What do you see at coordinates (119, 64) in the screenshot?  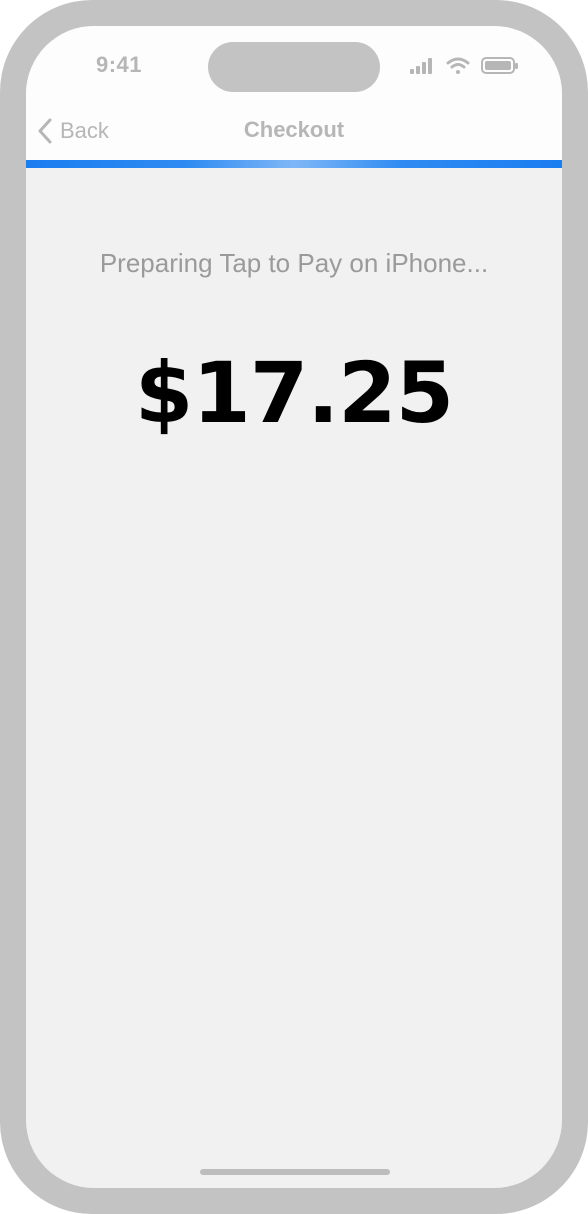 I see `status-bar-time: 9:41` at bounding box center [119, 64].